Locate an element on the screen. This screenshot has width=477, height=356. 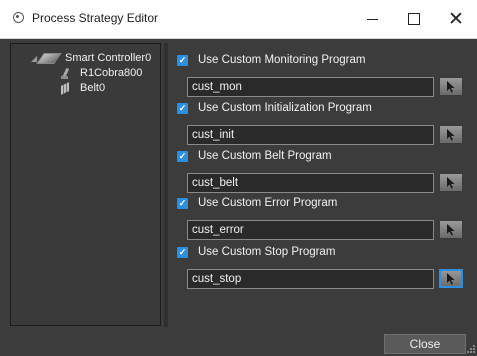
belt-browse-button is located at coordinates (451, 182).